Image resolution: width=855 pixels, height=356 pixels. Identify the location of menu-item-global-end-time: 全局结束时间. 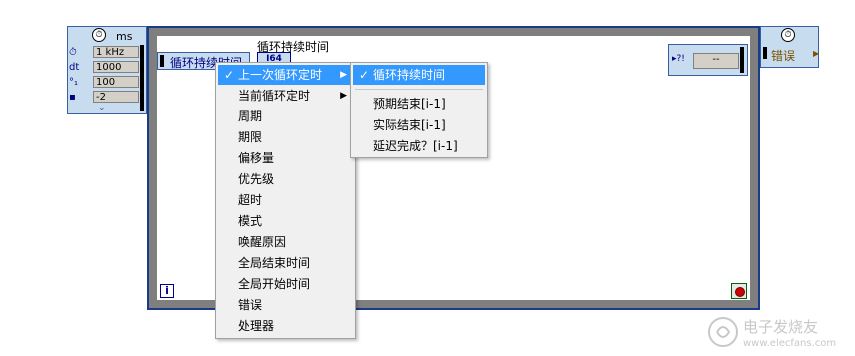
(264, 263).